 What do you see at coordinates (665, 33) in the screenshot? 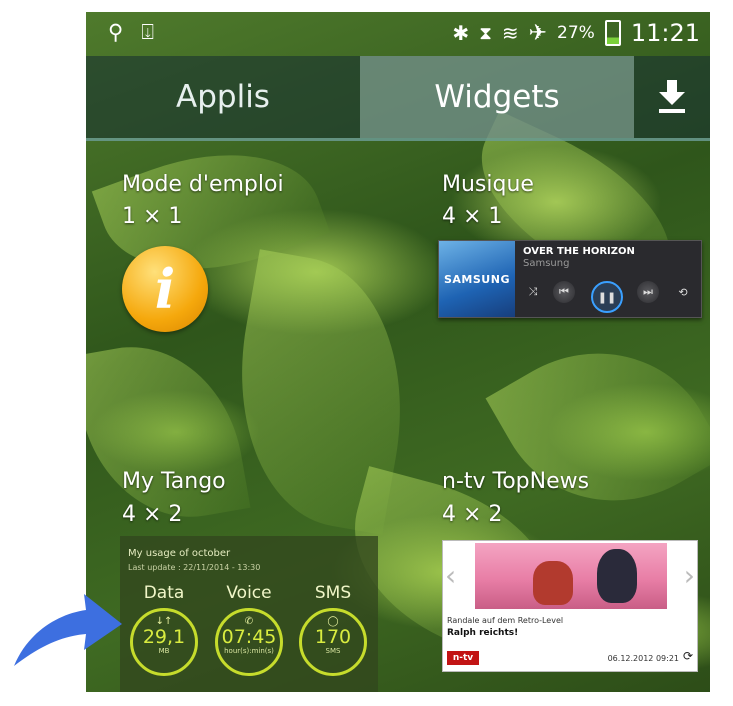
I see `clock: 11:21` at bounding box center [665, 33].